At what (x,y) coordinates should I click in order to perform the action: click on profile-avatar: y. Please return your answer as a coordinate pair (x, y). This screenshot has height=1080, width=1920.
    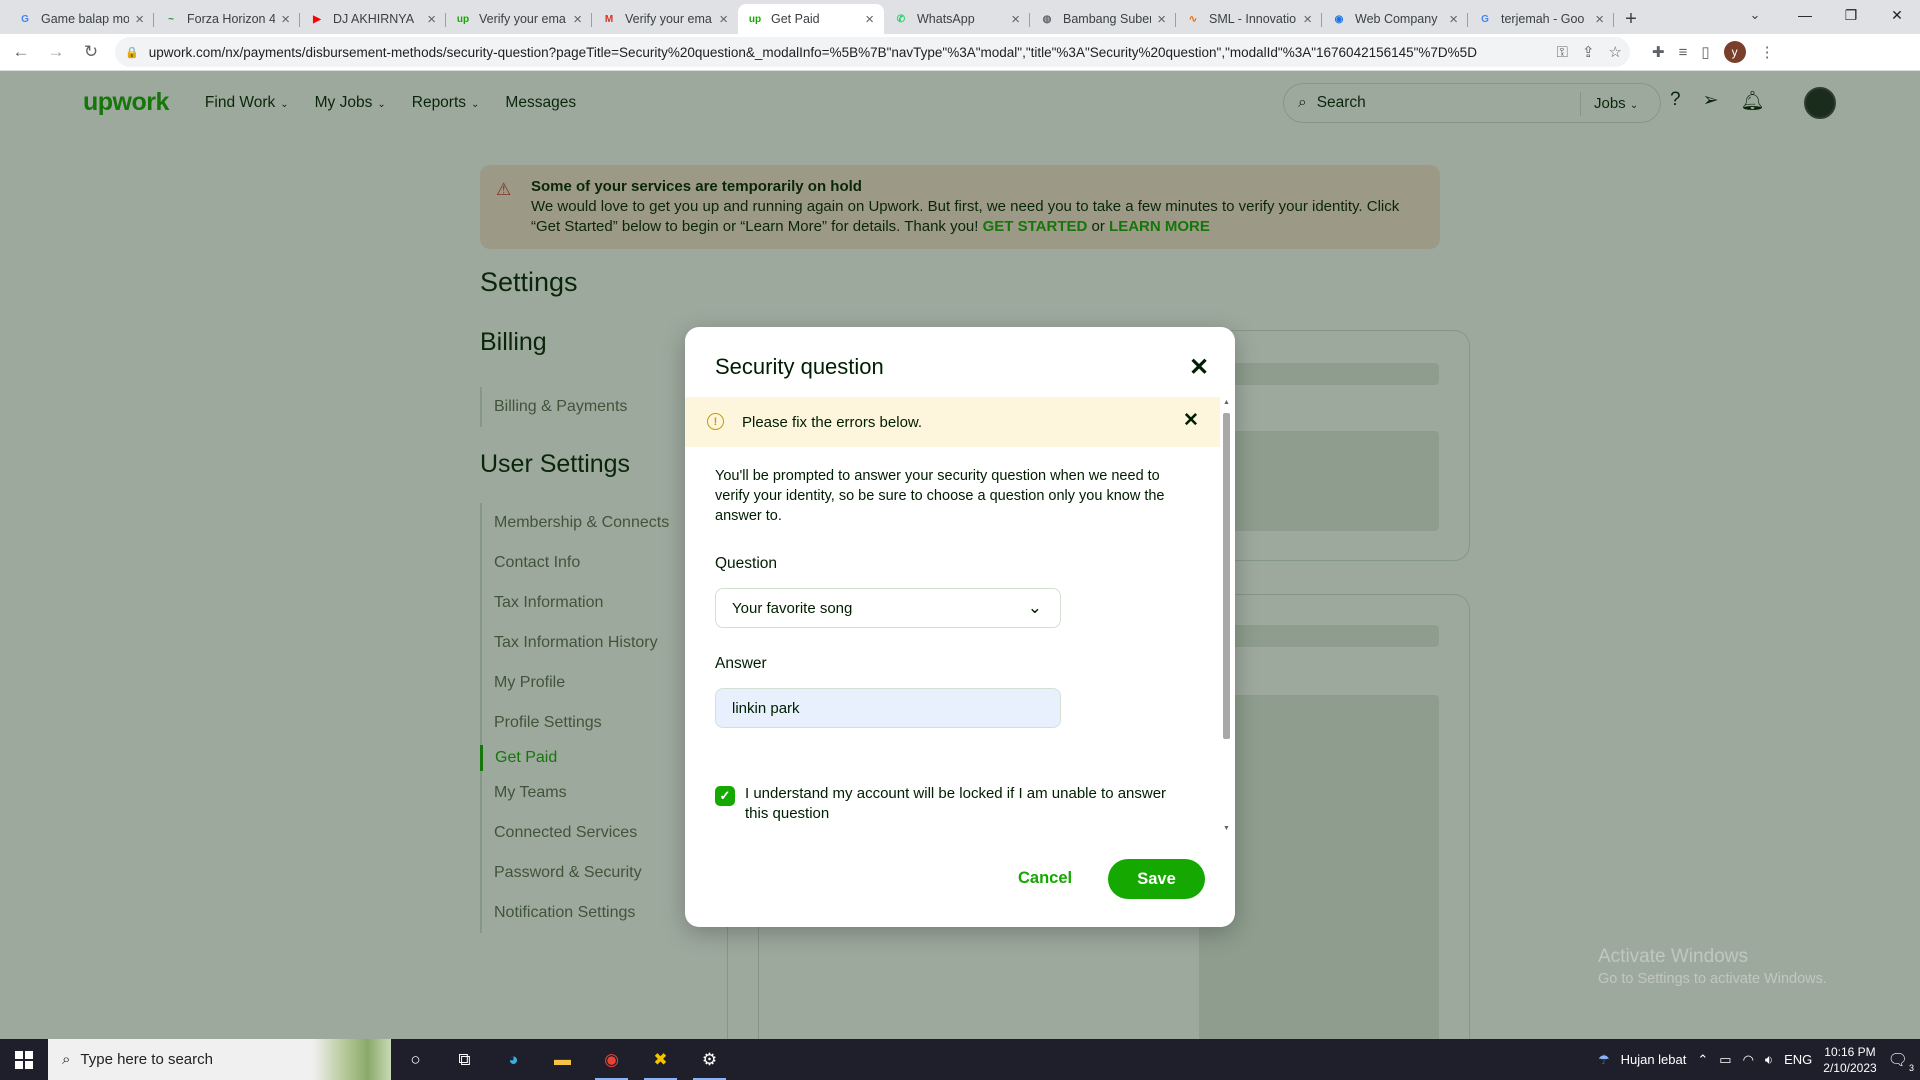
    Looking at the image, I should click on (1734, 52).